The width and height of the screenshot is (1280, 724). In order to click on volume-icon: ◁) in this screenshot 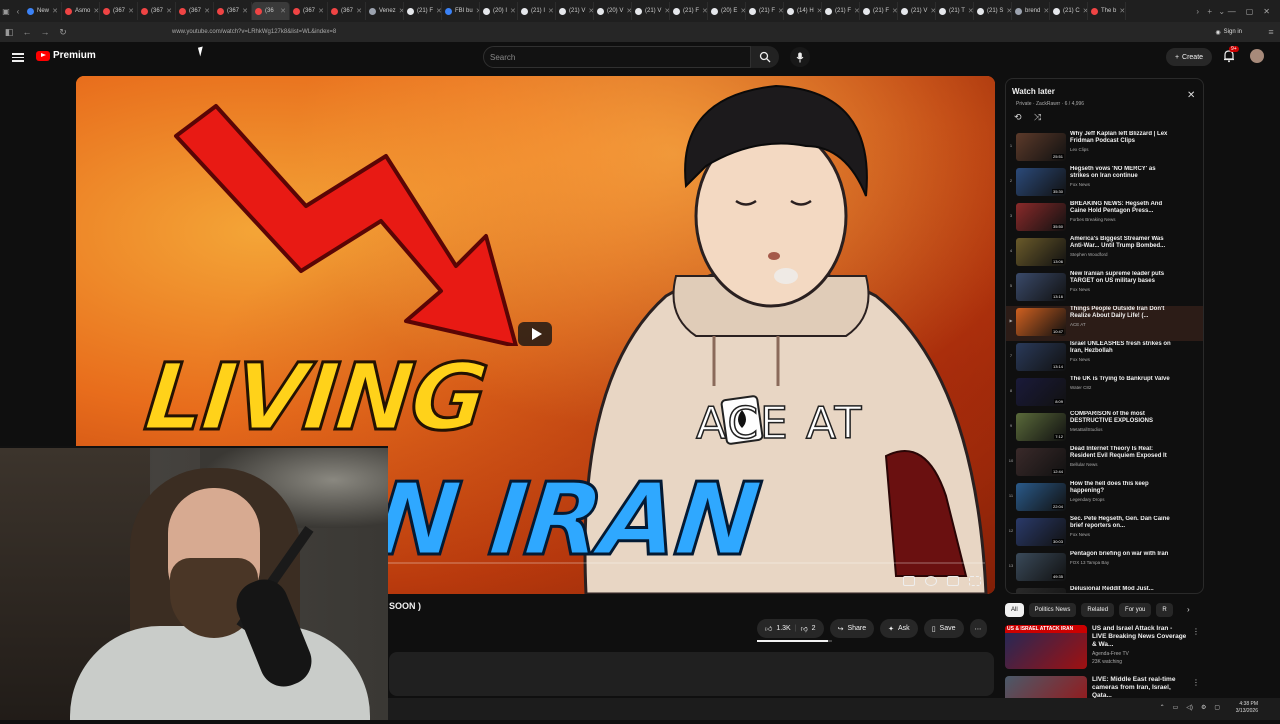, I will do `click(1189, 707)`.